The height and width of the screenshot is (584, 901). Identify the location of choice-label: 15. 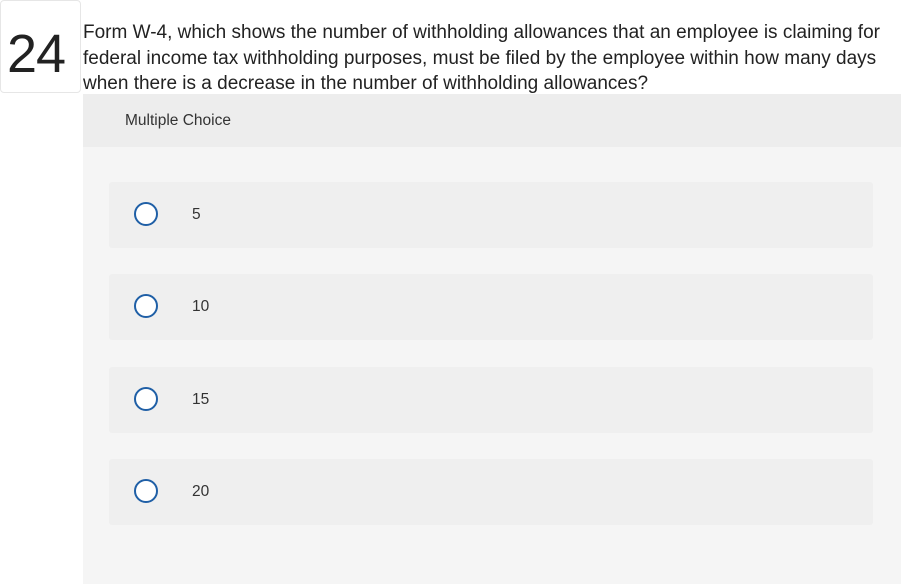
(201, 399).